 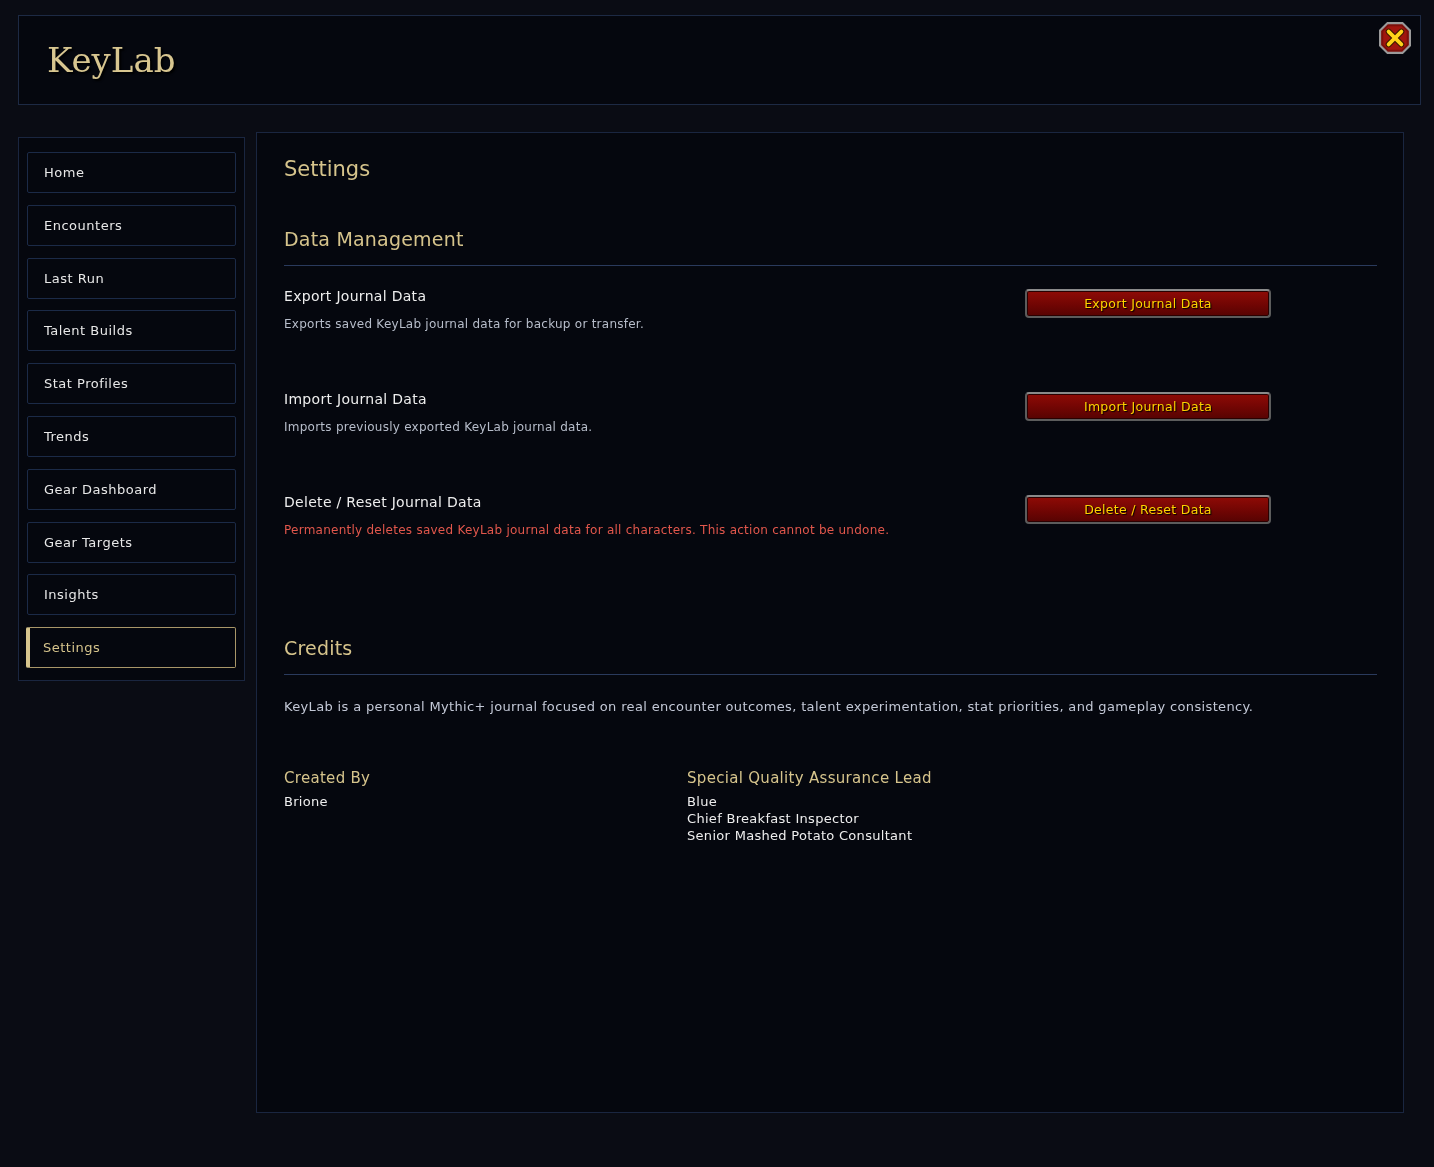 I want to click on sidebar-item: Encounters, so click(x=131, y=225).